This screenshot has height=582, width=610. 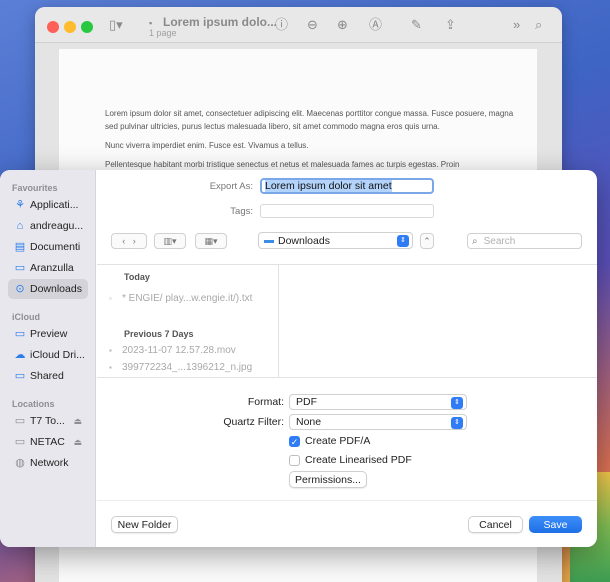 What do you see at coordinates (20, 247) in the screenshot?
I see `document-icon: ▤` at bounding box center [20, 247].